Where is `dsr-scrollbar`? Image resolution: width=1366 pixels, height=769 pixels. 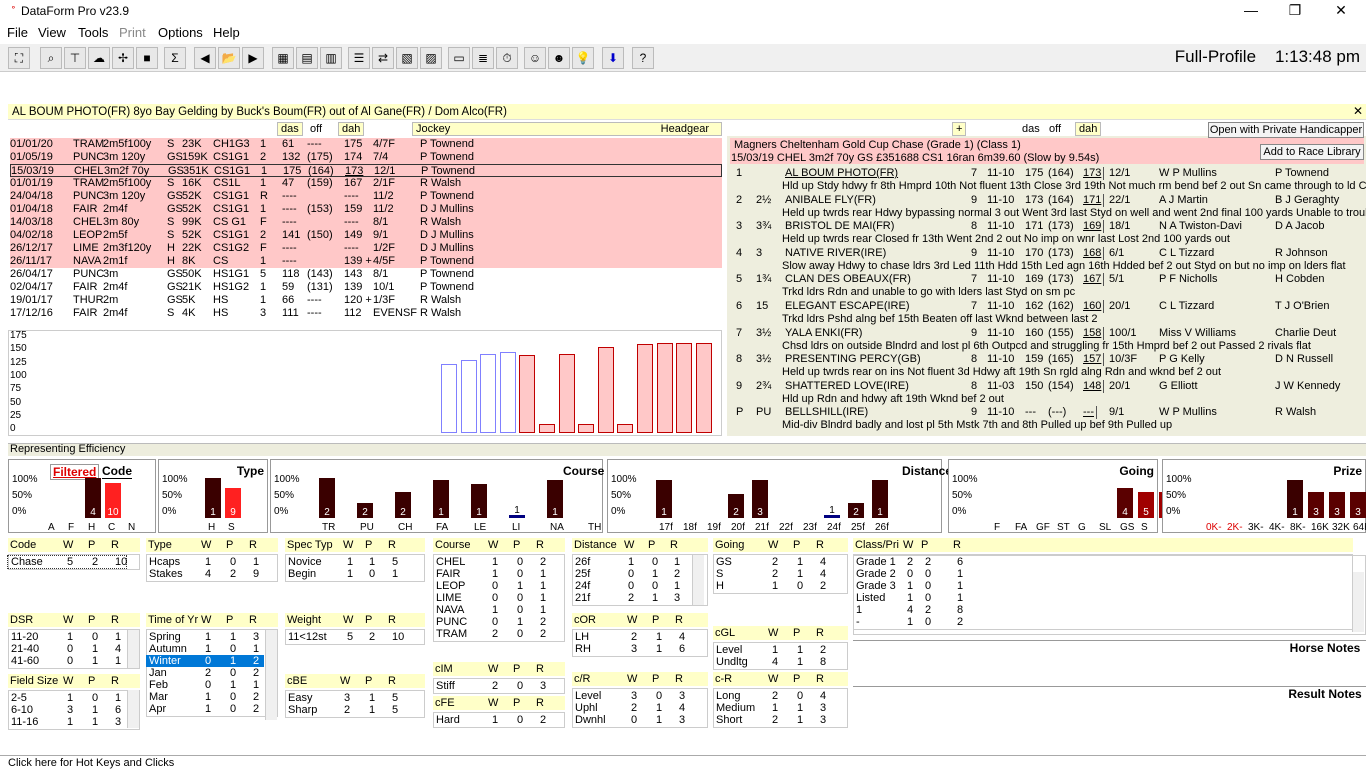 dsr-scrollbar is located at coordinates (133, 649).